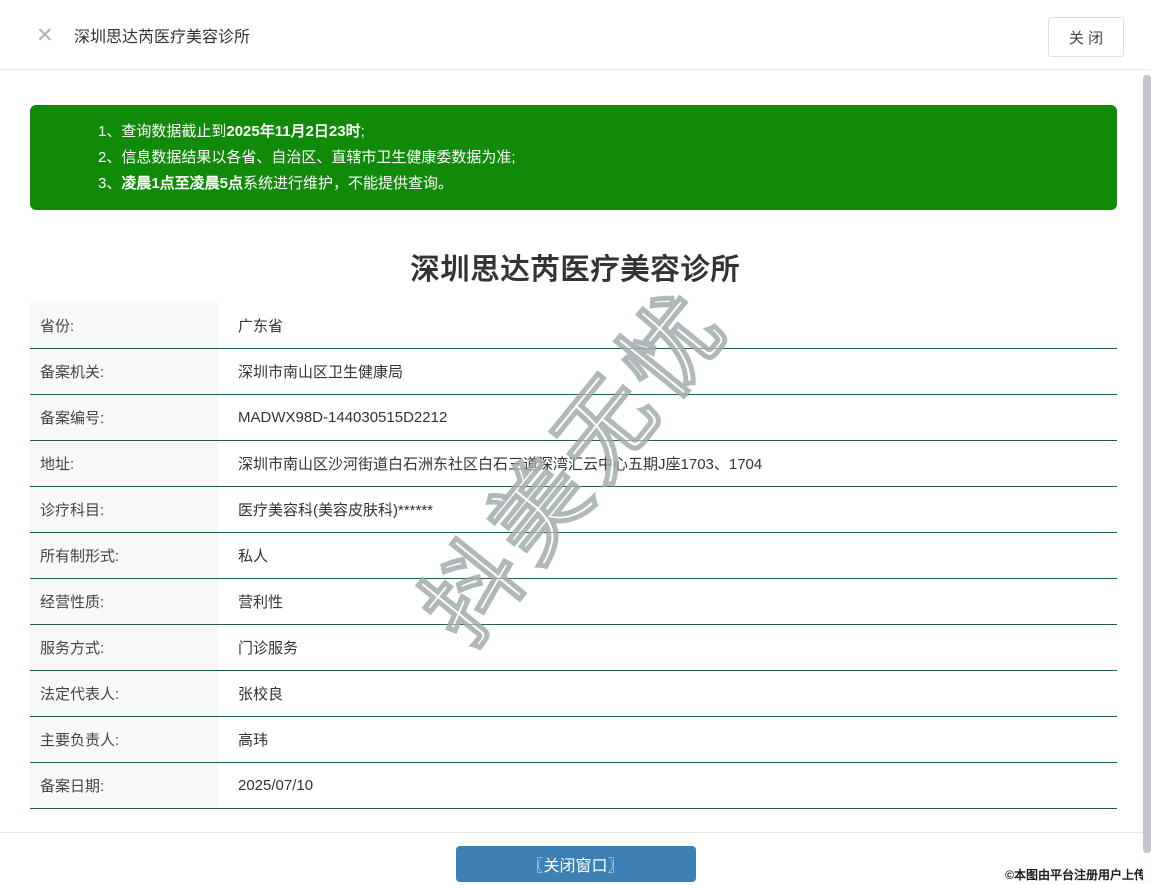 The image size is (1151, 885). What do you see at coordinates (124, 647) in the screenshot?
I see `row-label: 服务方式:` at bounding box center [124, 647].